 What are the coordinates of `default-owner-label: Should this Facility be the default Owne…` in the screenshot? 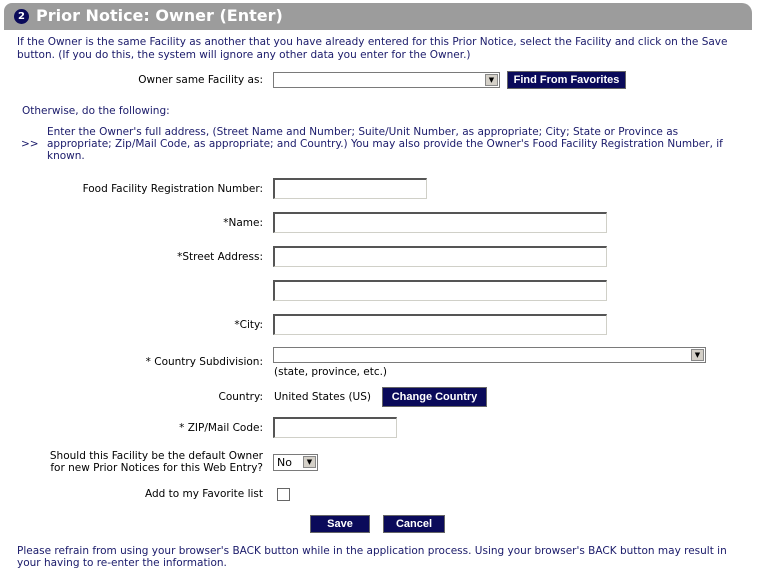 It's located at (141, 462).